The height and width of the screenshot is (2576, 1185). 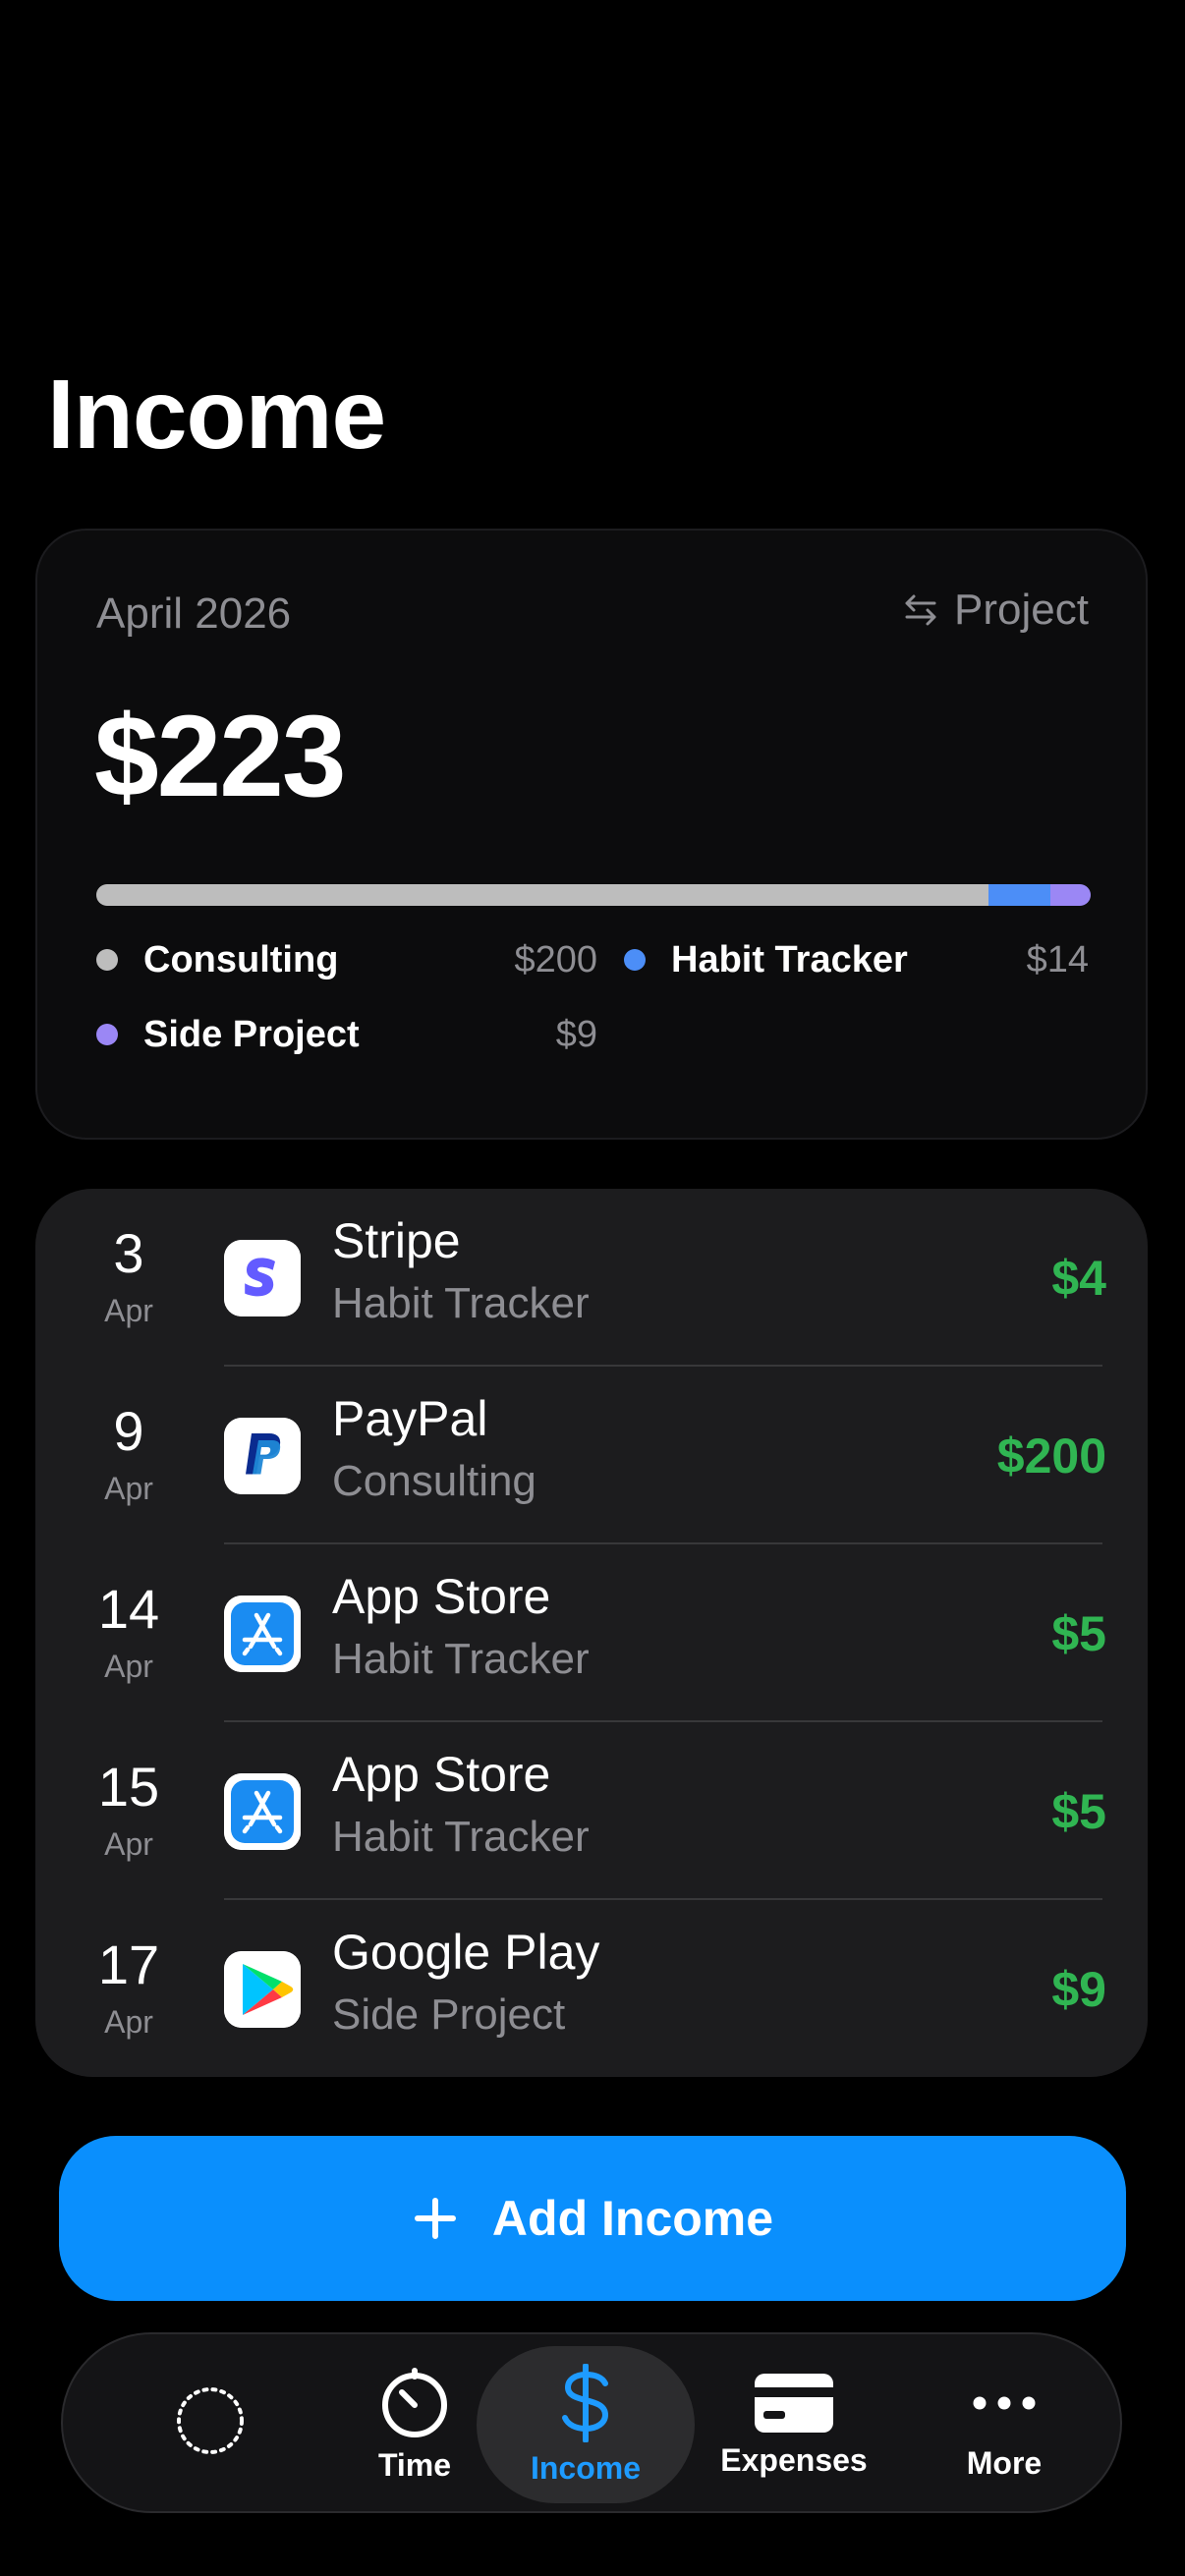 I want to click on legend-item-habit-tracker: Habit Tracker $14, so click(x=857, y=959).